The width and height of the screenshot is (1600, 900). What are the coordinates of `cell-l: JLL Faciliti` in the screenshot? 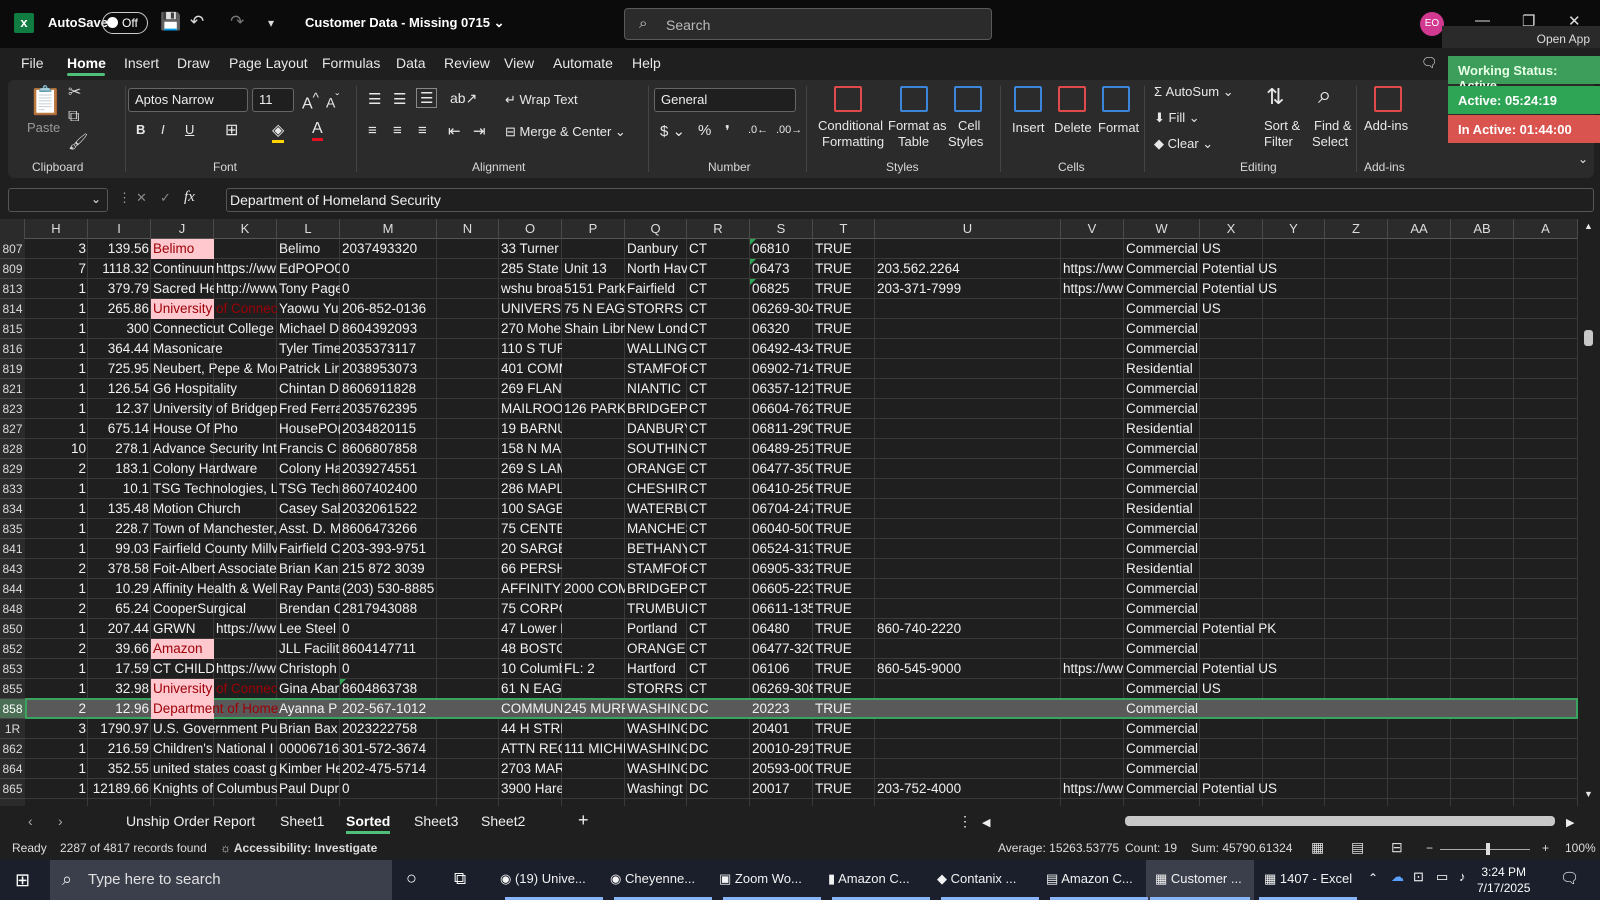 It's located at (308, 649).